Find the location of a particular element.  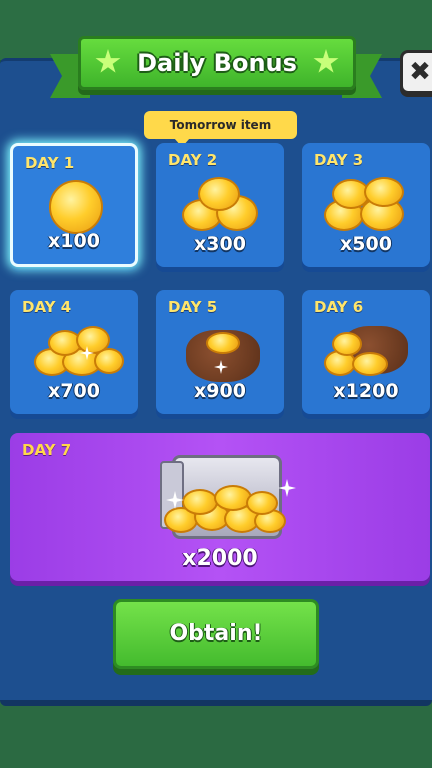

page-title: Daily Bonus is located at coordinates (217, 63).